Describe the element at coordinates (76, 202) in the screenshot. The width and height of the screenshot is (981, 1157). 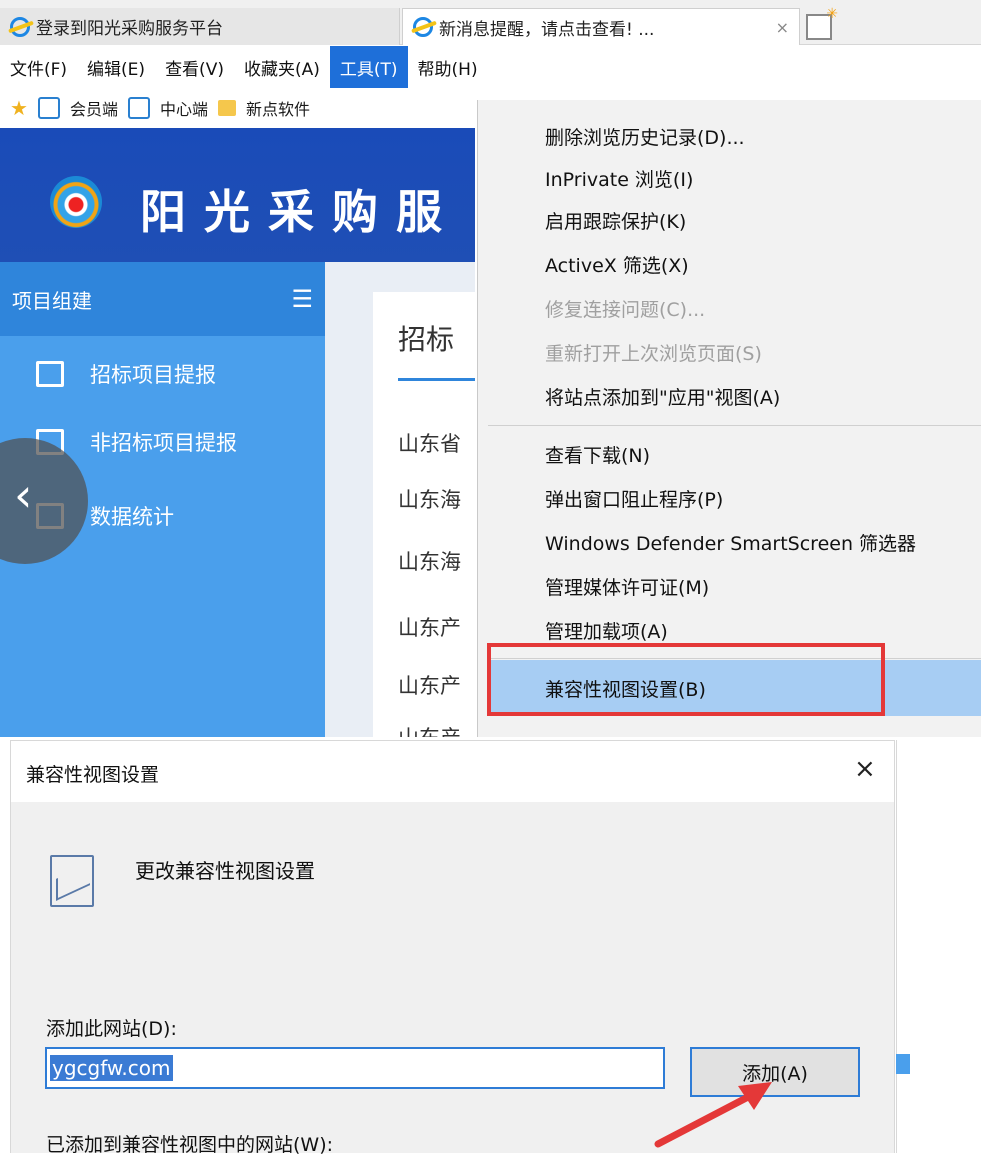
I see `site-logo` at that location.